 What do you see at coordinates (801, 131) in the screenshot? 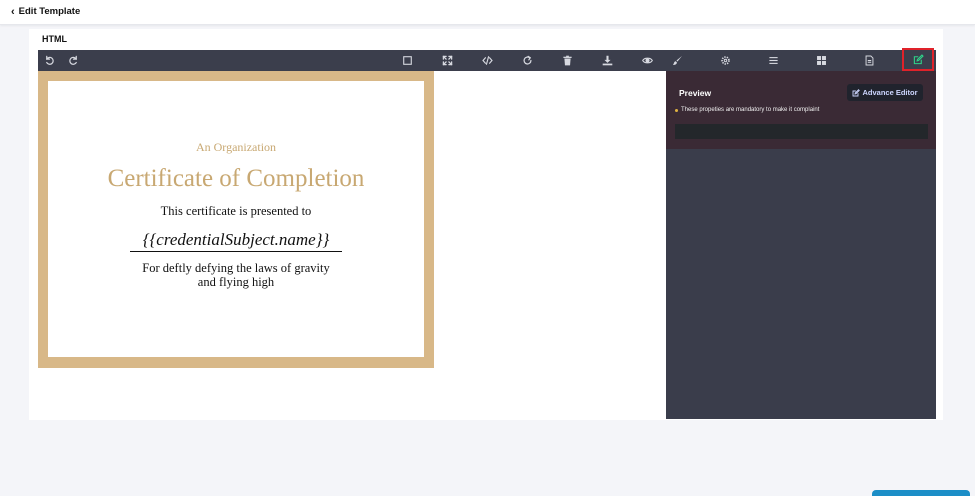
I see `properties-field` at bounding box center [801, 131].